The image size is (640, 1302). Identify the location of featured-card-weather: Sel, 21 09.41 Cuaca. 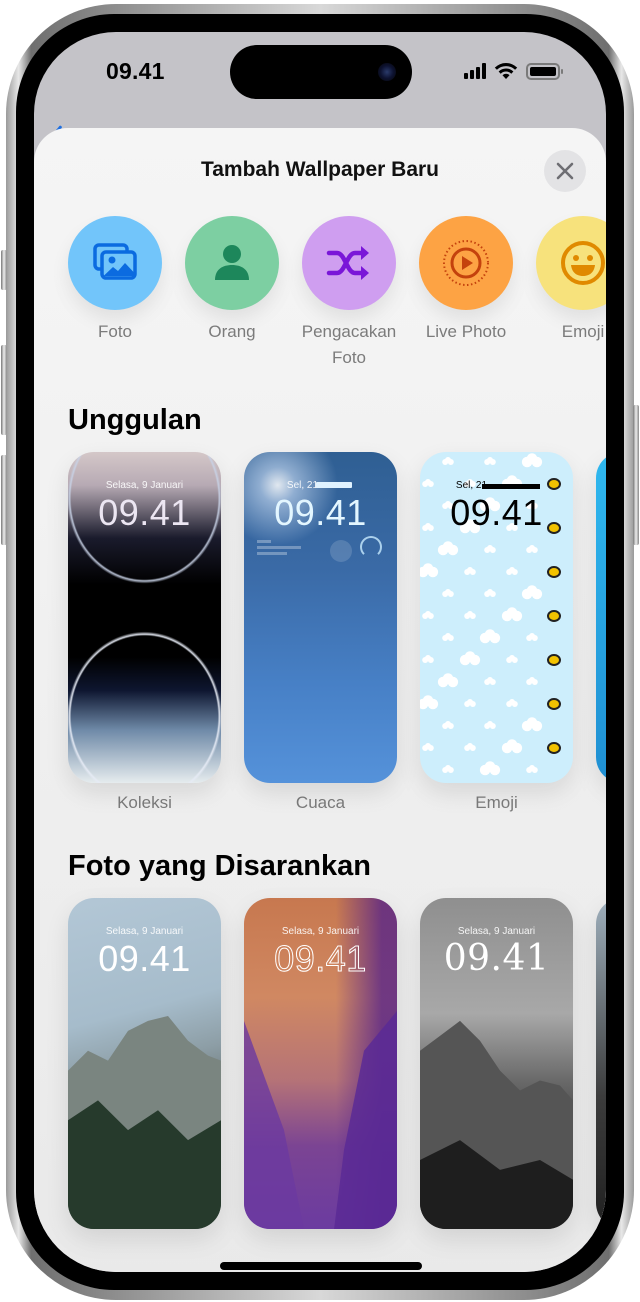
(320, 632).